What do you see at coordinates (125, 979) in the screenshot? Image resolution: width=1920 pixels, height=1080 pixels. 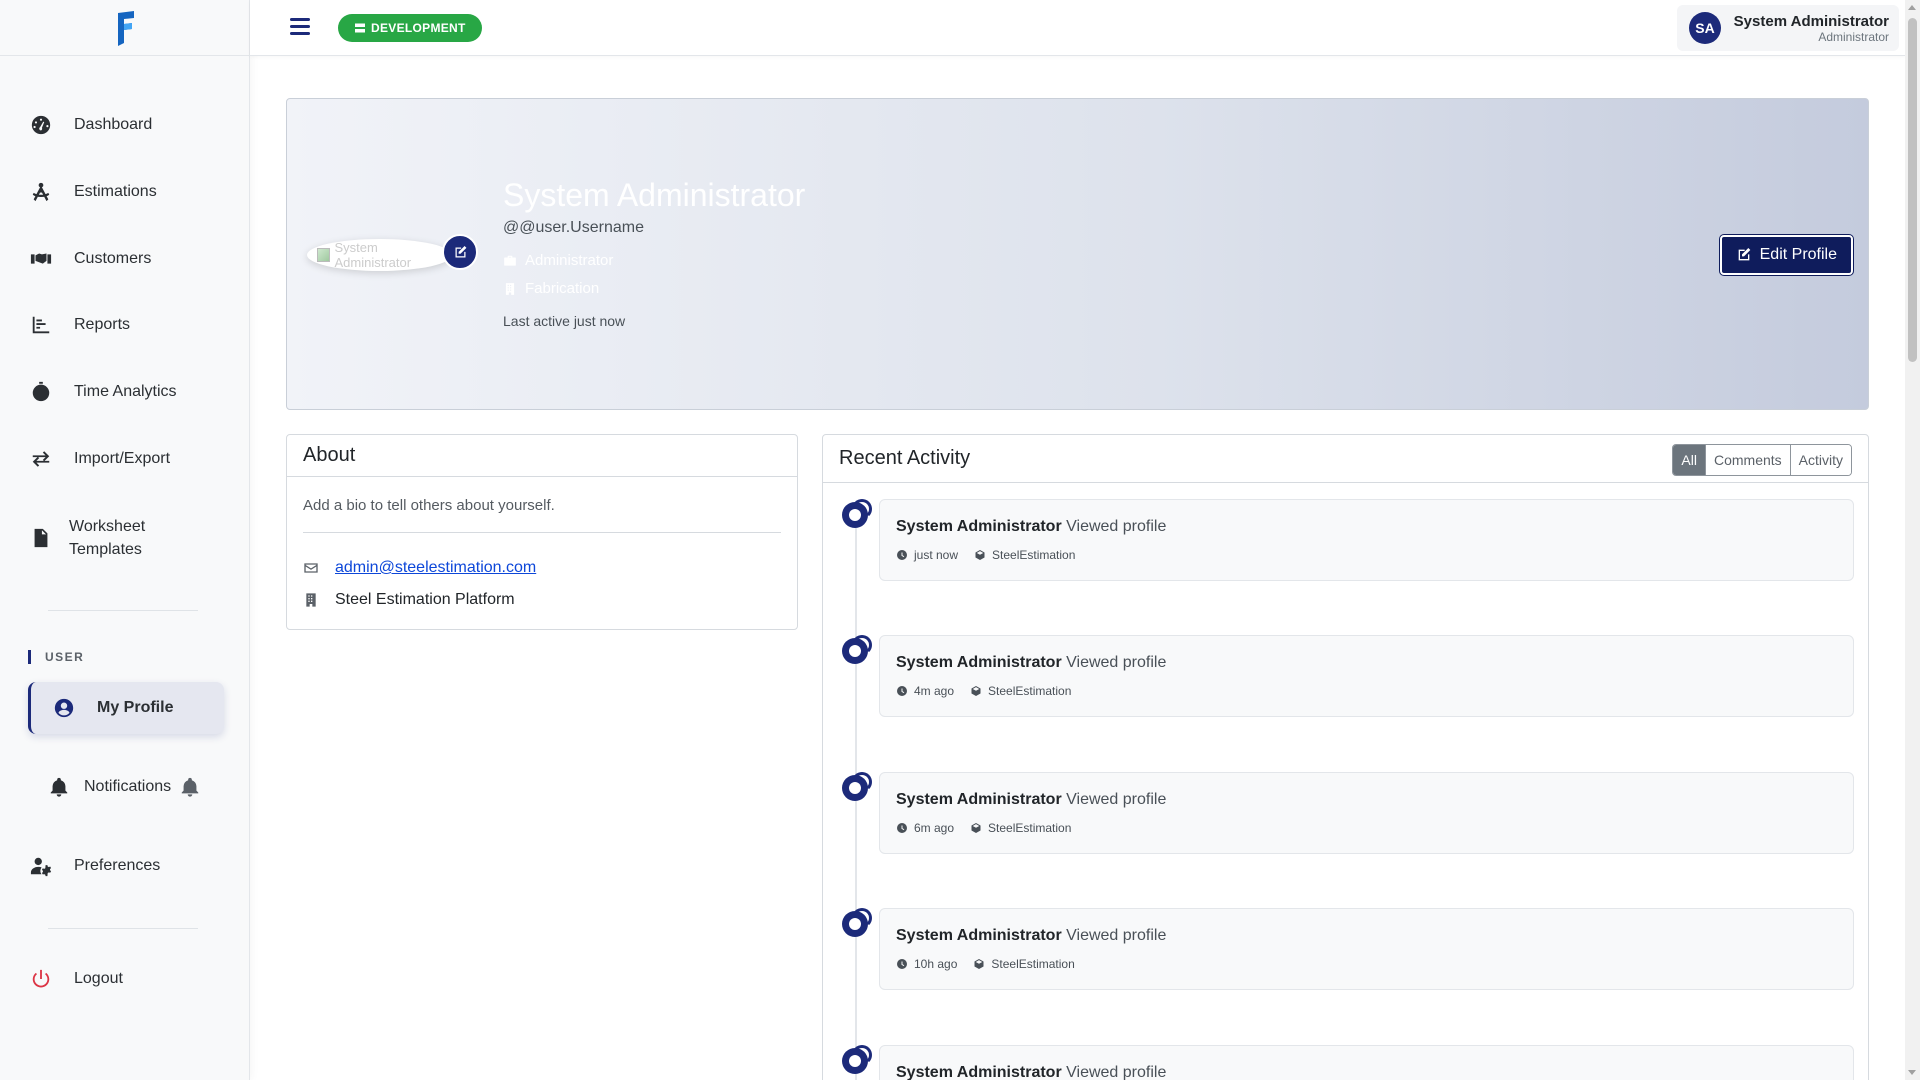 I see `logout-button: Logout` at bounding box center [125, 979].